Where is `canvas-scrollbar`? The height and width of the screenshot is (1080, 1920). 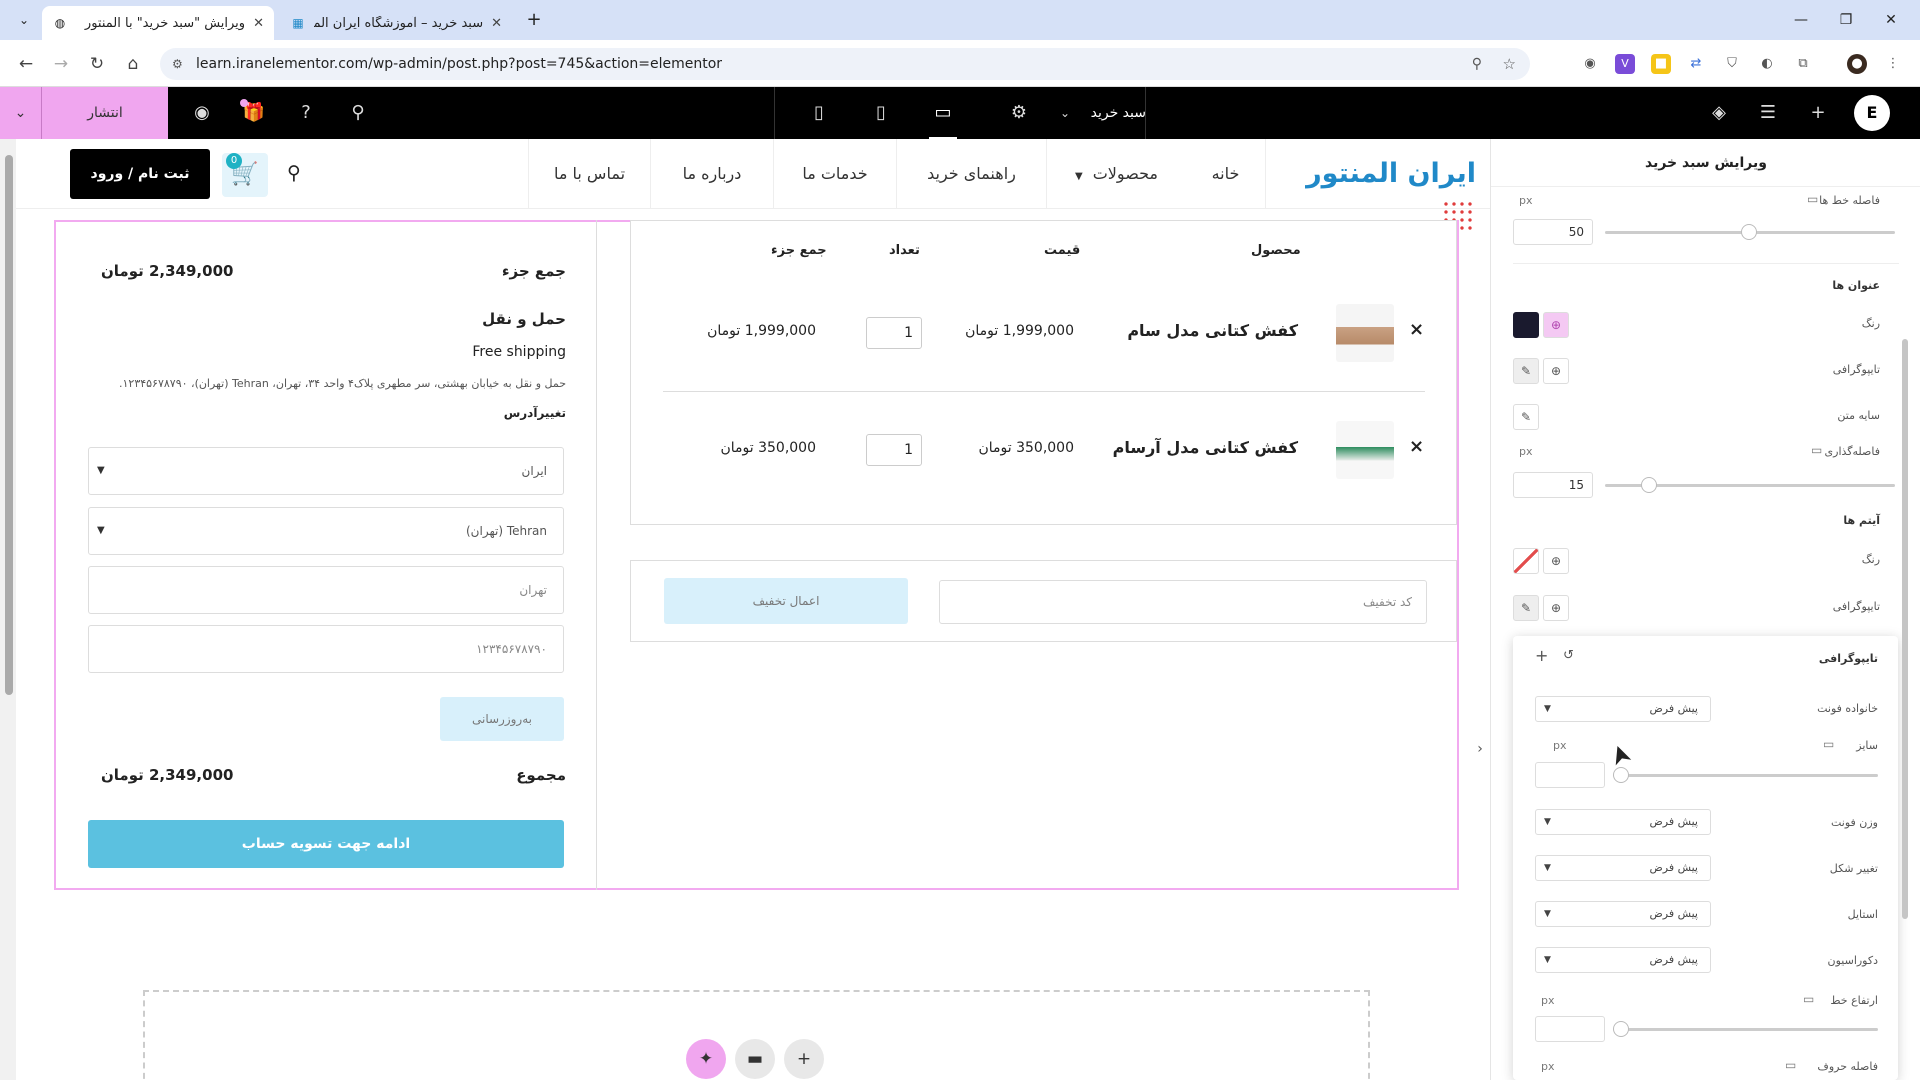
canvas-scrollbar is located at coordinates (8, 609).